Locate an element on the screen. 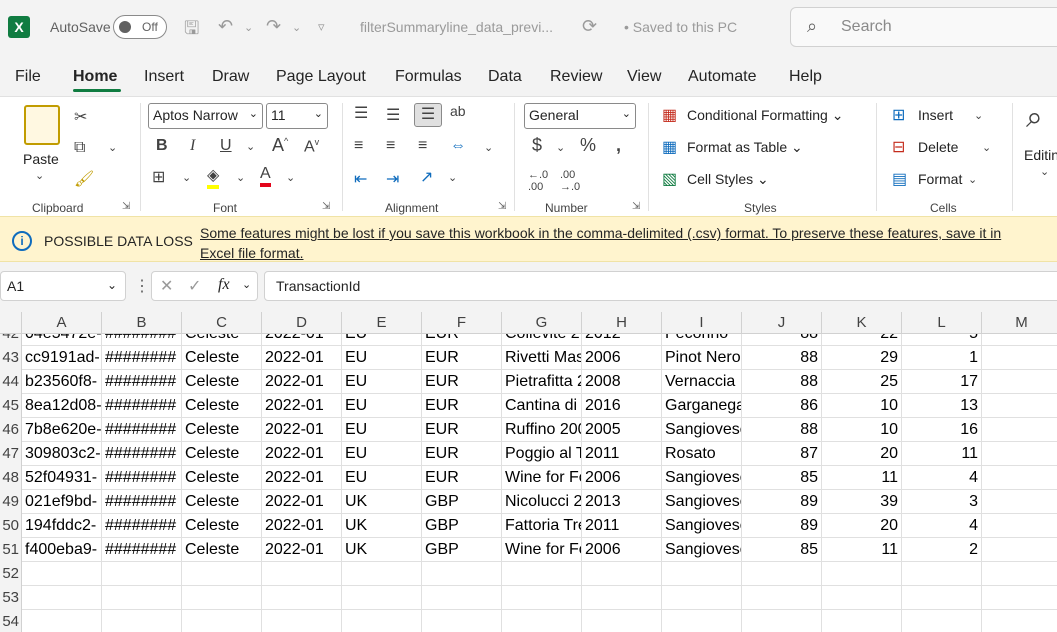 This screenshot has height=632, width=1057. delete-cells-button: Delete is located at coordinates (938, 147).